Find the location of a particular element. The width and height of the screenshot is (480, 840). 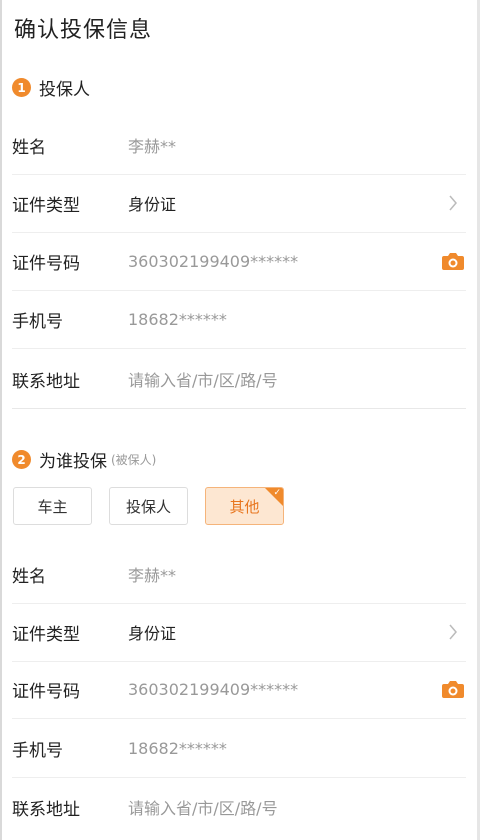

insured-other-button: 其他 ✓ is located at coordinates (244, 506).